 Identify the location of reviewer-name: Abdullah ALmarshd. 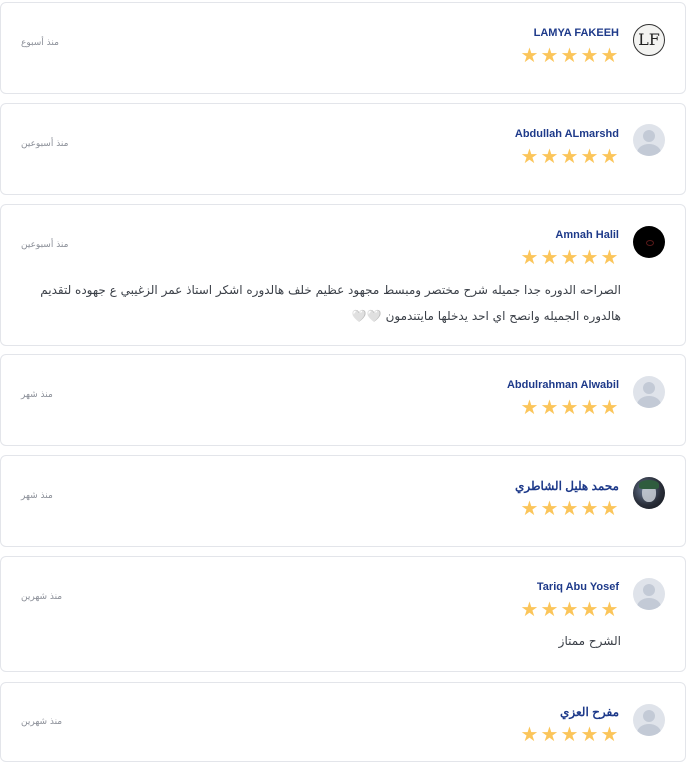
(566, 134).